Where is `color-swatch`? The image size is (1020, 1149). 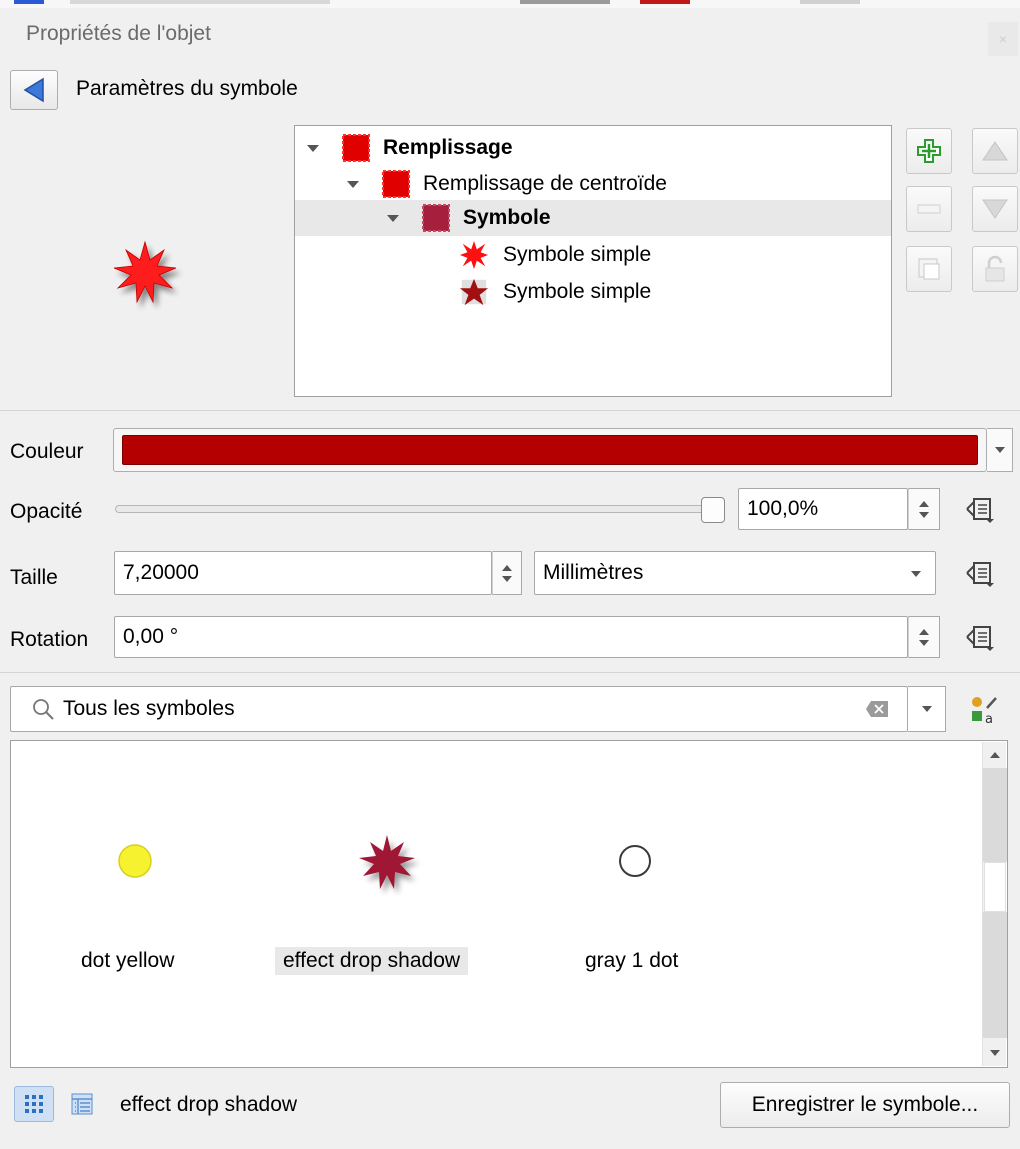
color-swatch is located at coordinates (550, 450).